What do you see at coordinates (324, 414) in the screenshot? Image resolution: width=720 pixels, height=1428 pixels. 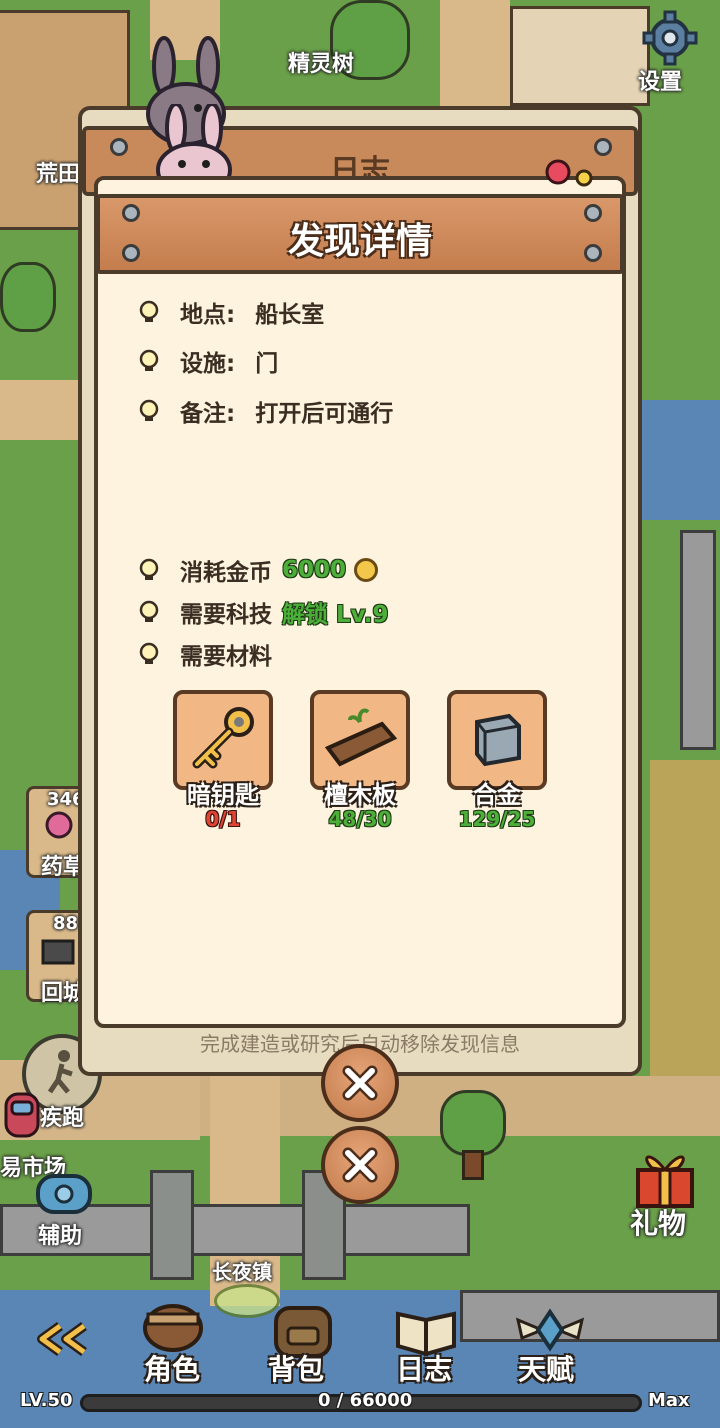 I see `note-value: 打开后可通行` at bounding box center [324, 414].